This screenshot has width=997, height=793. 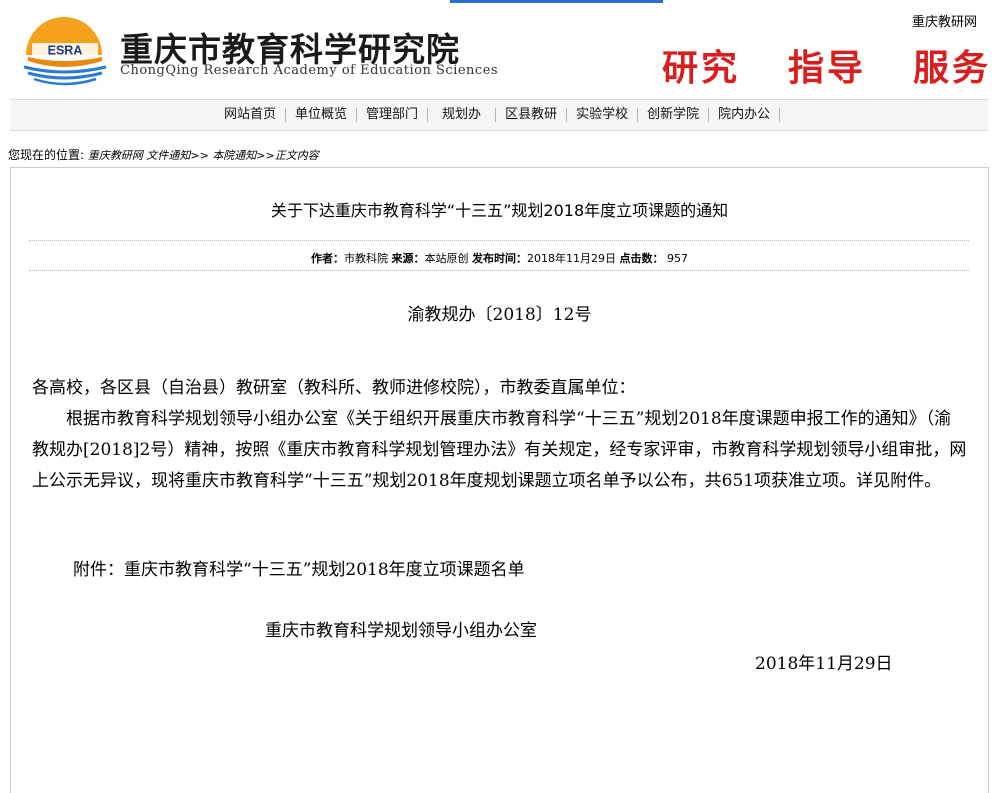 I want to click on article-title: 关于下达重庆市教育科学“十三五”规划2018年度立项课题的通知, so click(x=499, y=210).